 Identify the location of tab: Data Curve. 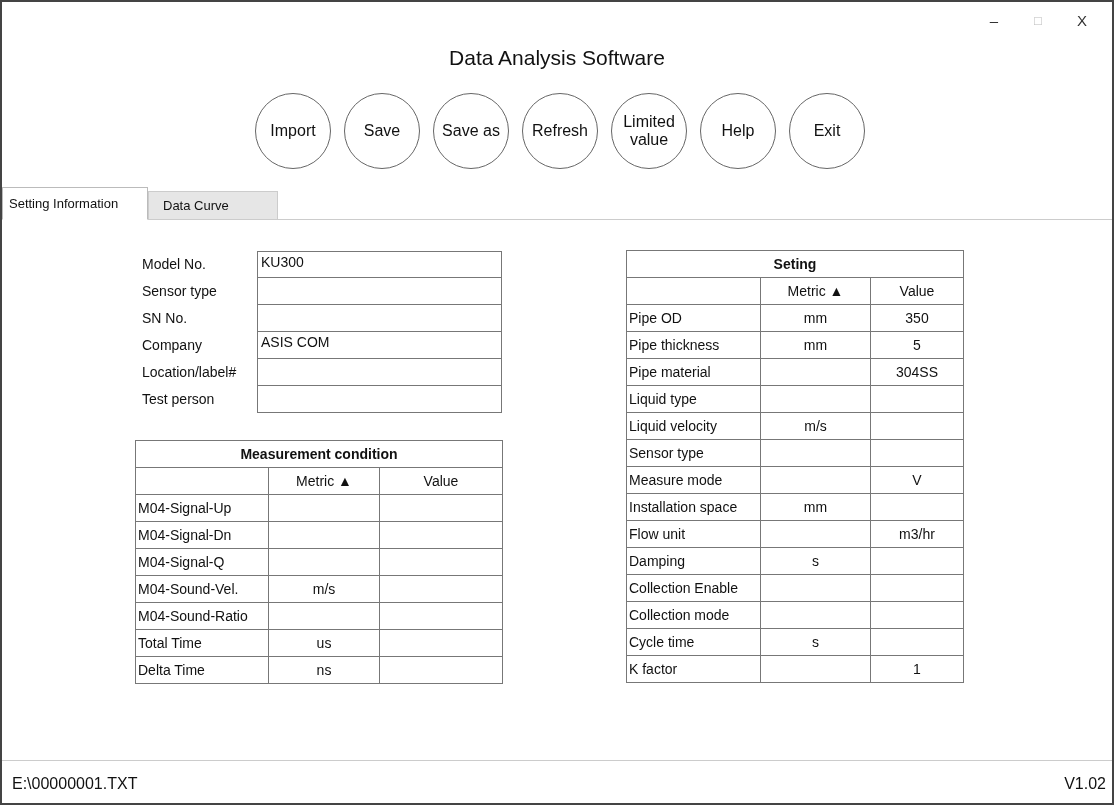
(213, 205).